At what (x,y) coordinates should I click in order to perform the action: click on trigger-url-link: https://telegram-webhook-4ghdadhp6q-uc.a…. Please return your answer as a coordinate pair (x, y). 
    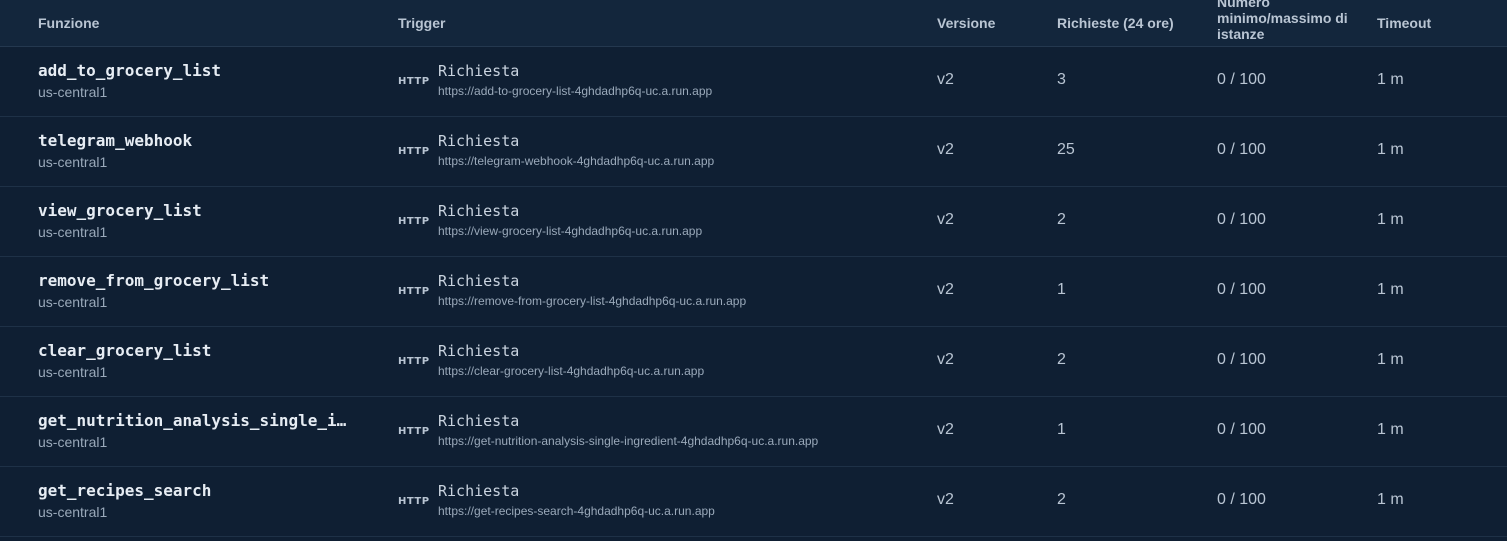
    Looking at the image, I should click on (576, 161).